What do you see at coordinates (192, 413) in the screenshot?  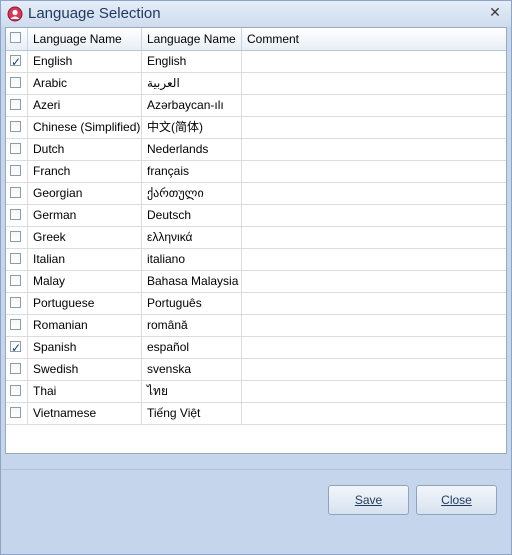 I see `native-name-cell: Tiếng Việt` at bounding box center [192, 413].